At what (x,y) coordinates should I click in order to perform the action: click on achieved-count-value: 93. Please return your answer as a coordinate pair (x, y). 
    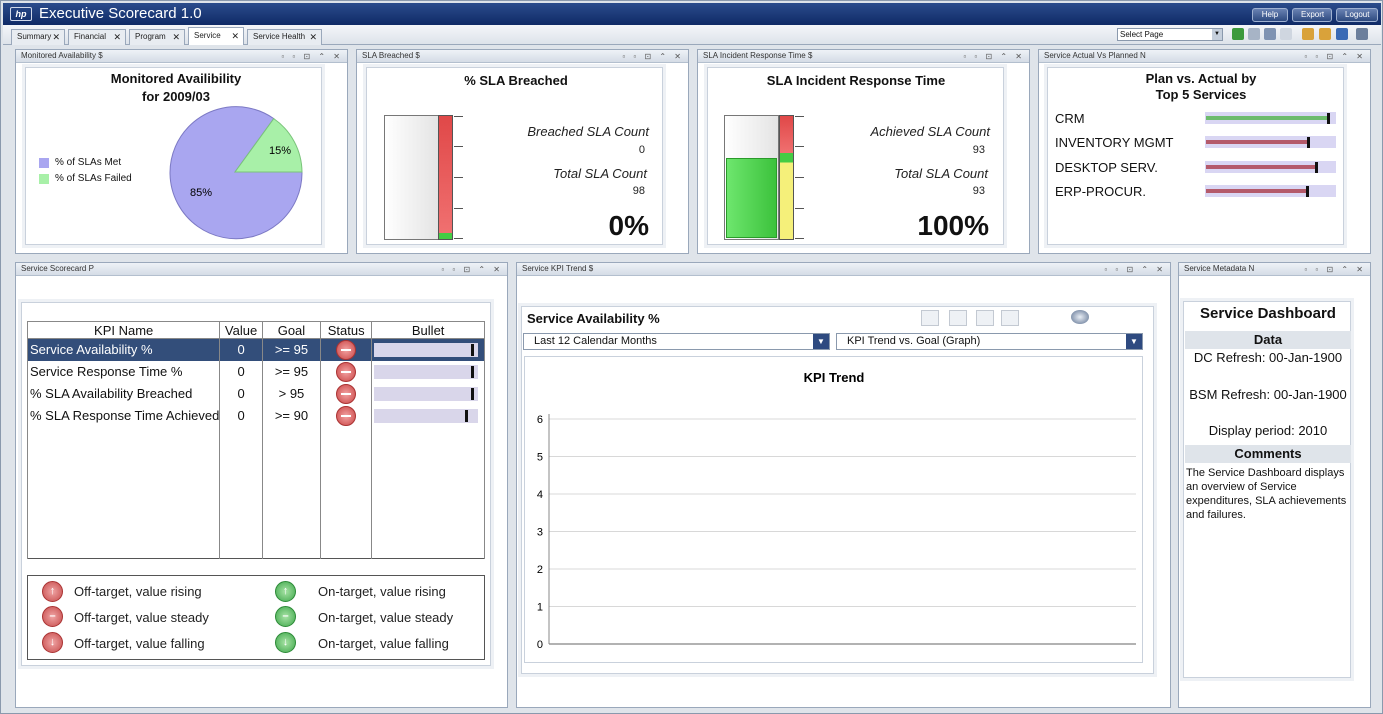
    Looking at the image, I should click on (978, 150).